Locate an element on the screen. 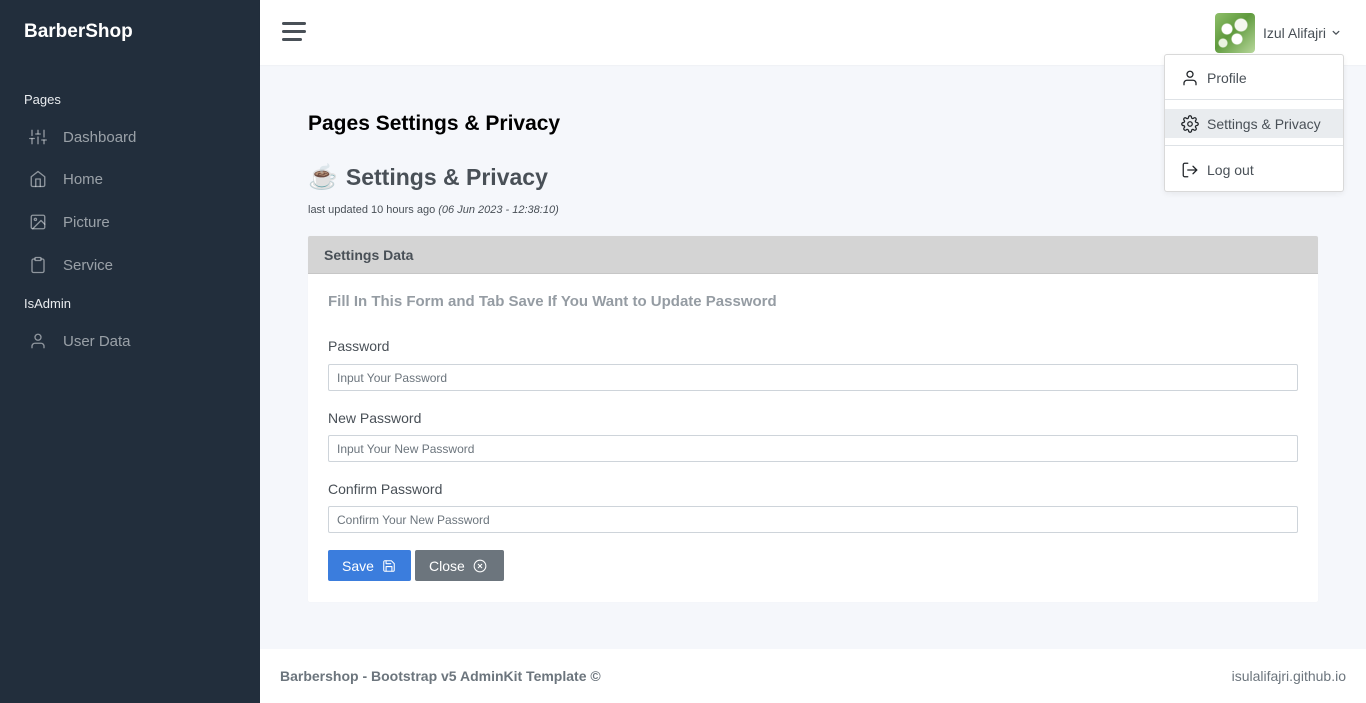 This screenshot has width=1366, height=703. sidebar-item-service: Service is located at coordinates (130, 265).